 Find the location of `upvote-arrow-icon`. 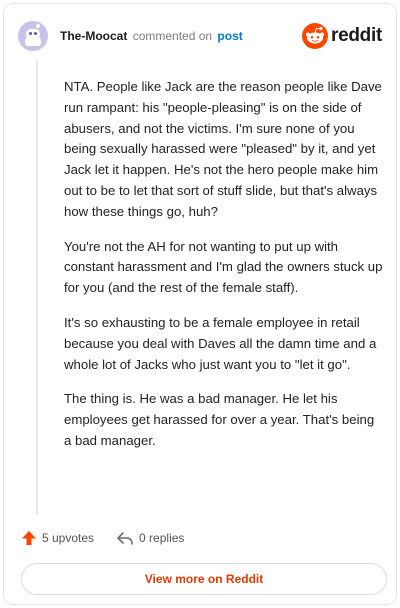

upvote-arrow-icon is located at coordinates (29, 538).